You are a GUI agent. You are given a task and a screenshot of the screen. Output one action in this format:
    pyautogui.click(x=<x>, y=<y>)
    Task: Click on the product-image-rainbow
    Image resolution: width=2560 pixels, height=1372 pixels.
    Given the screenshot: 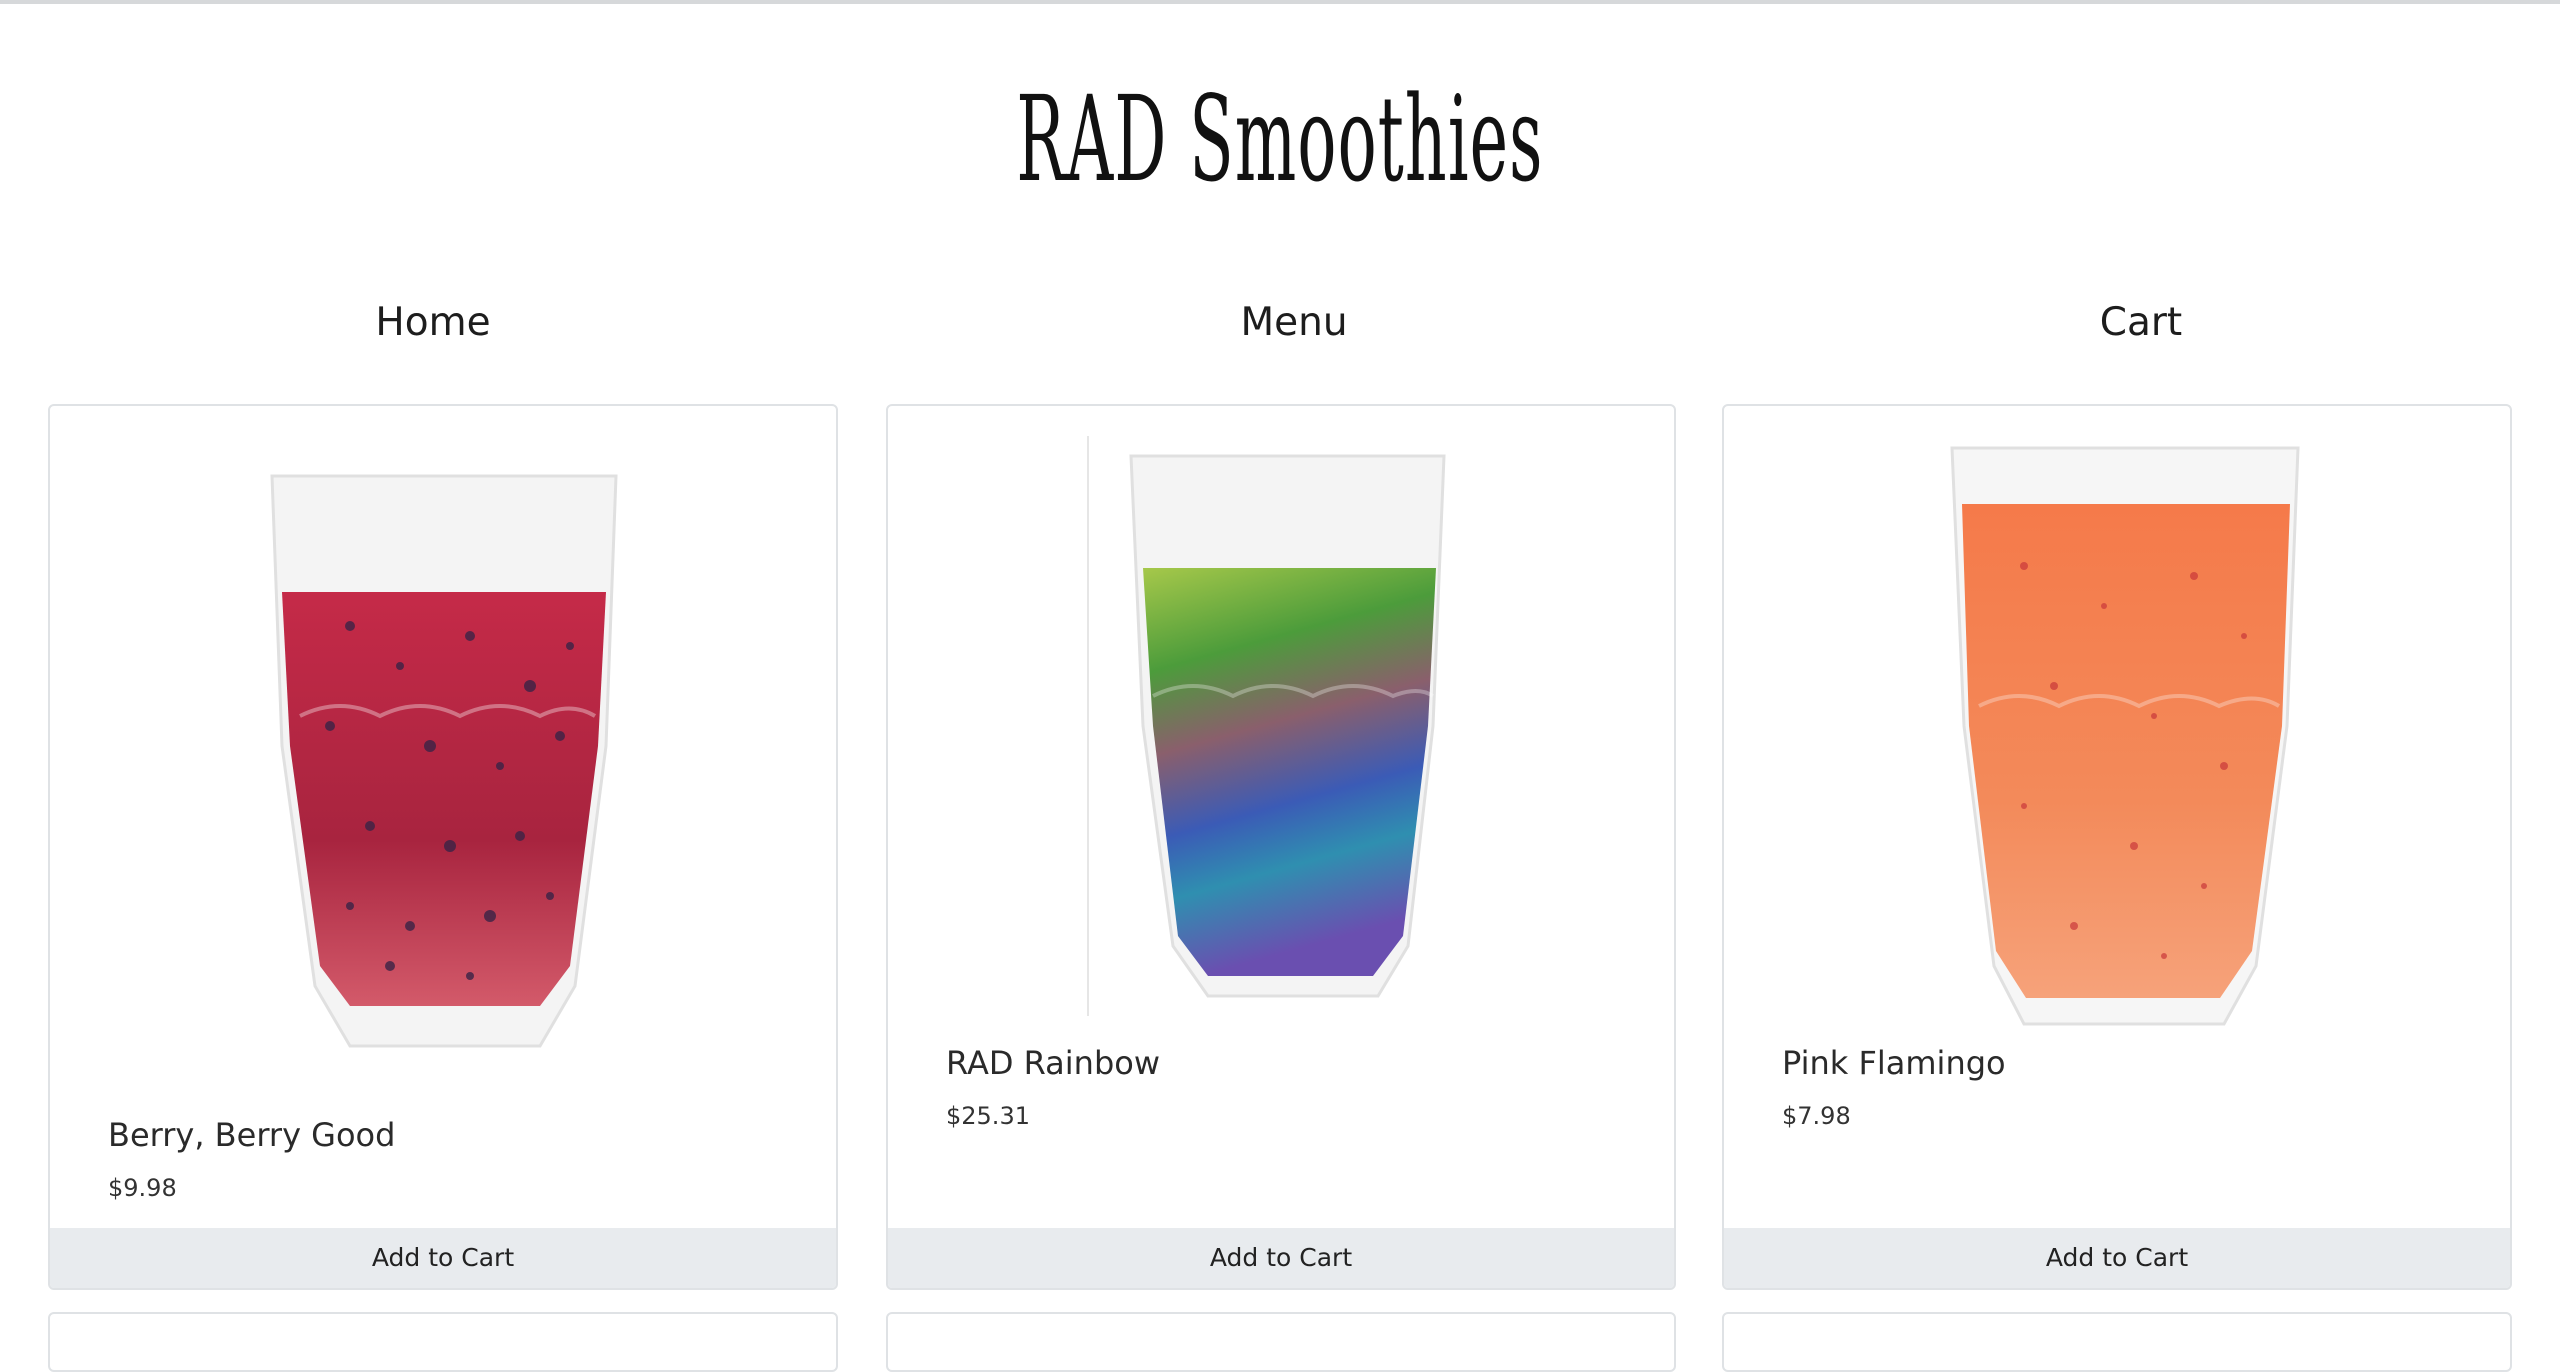 What is the action you would take?
    pyautogui.click(x=1281, y=736)
    